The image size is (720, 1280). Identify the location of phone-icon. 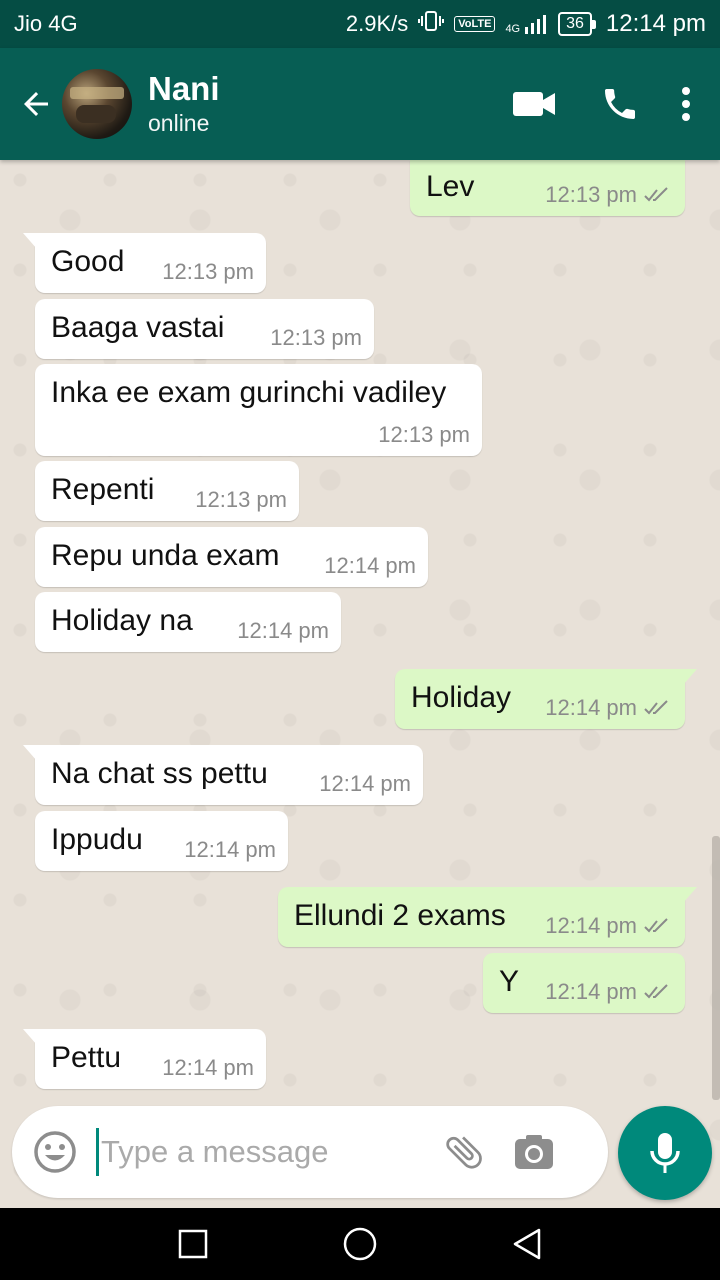
(620, 104).